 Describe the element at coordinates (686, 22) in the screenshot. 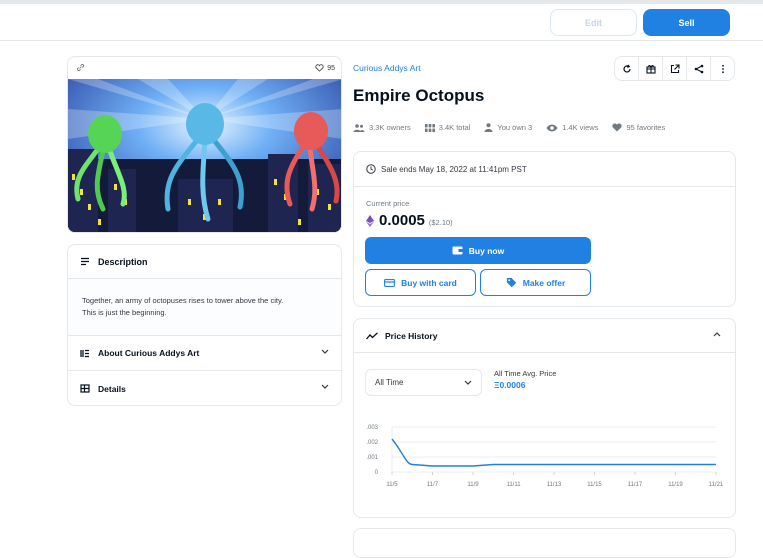

I see `sell-button: Sell` at that location.